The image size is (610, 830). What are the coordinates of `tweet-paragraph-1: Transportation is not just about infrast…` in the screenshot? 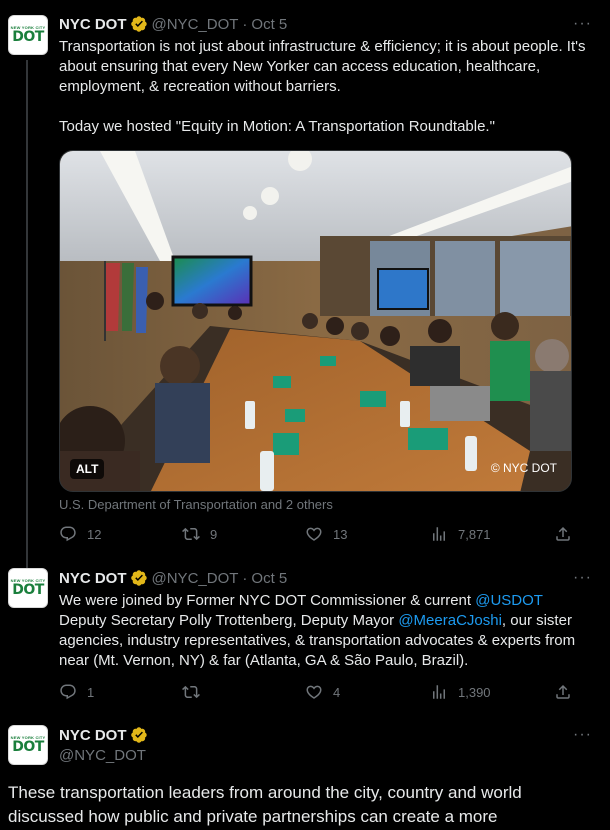 It's located at (322, 66).